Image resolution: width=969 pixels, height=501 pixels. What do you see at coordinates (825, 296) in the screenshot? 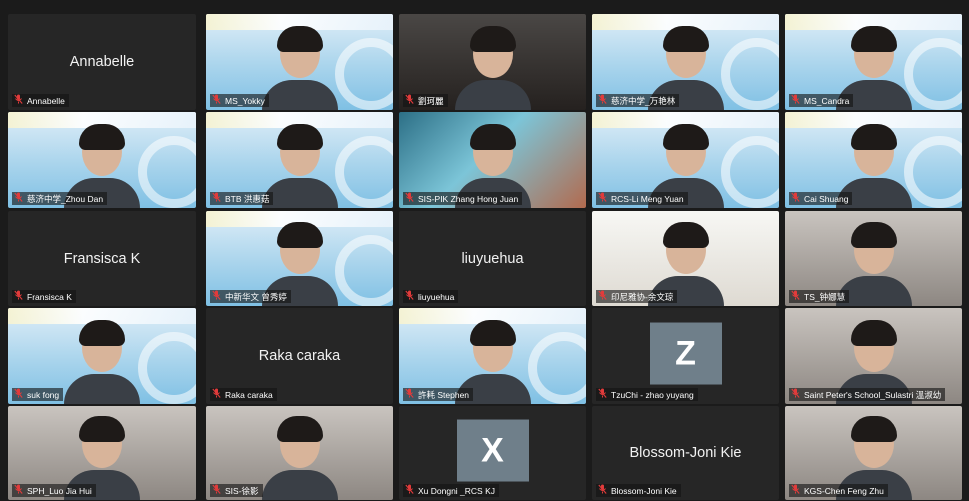
I see `participant-name: TS_钟娜慧` at bounding box center [825, 296].